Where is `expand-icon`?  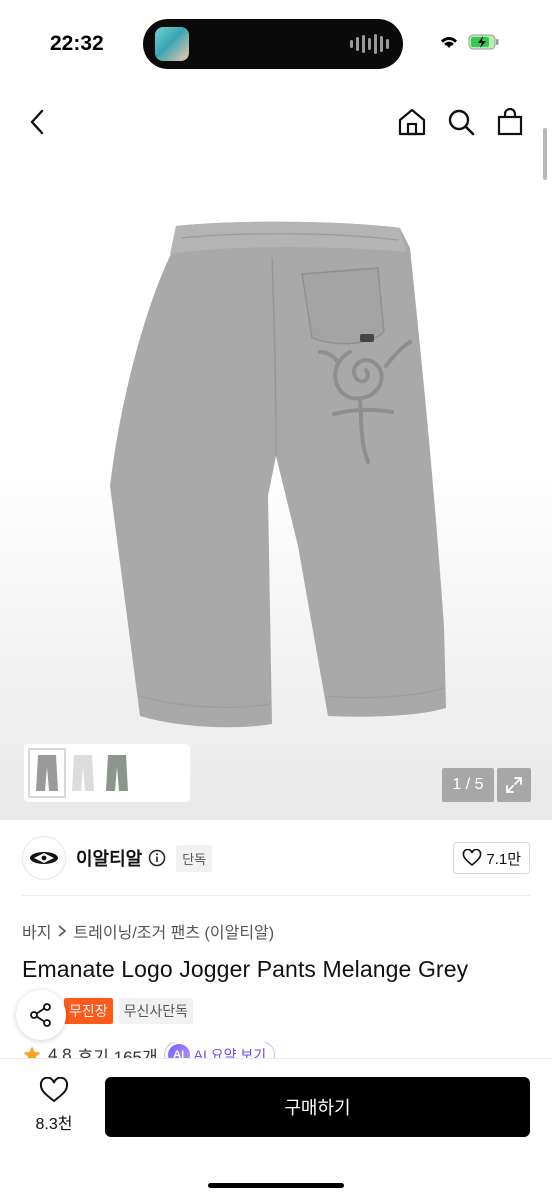 expand-icon is located at coordinates (514, 785).